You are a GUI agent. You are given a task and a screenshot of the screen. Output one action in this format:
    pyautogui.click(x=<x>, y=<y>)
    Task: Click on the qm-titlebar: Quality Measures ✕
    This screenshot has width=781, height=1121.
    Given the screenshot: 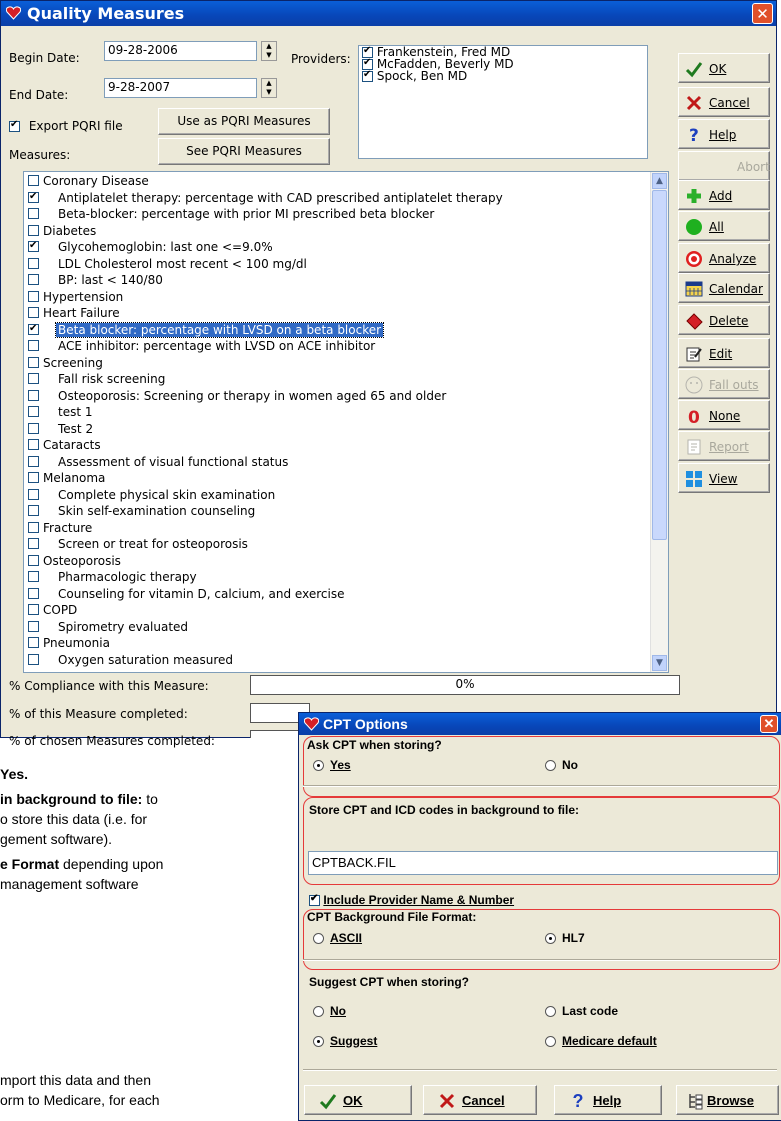 What is the action you would take?
    pyautogui.click(x=388, y=13)
    